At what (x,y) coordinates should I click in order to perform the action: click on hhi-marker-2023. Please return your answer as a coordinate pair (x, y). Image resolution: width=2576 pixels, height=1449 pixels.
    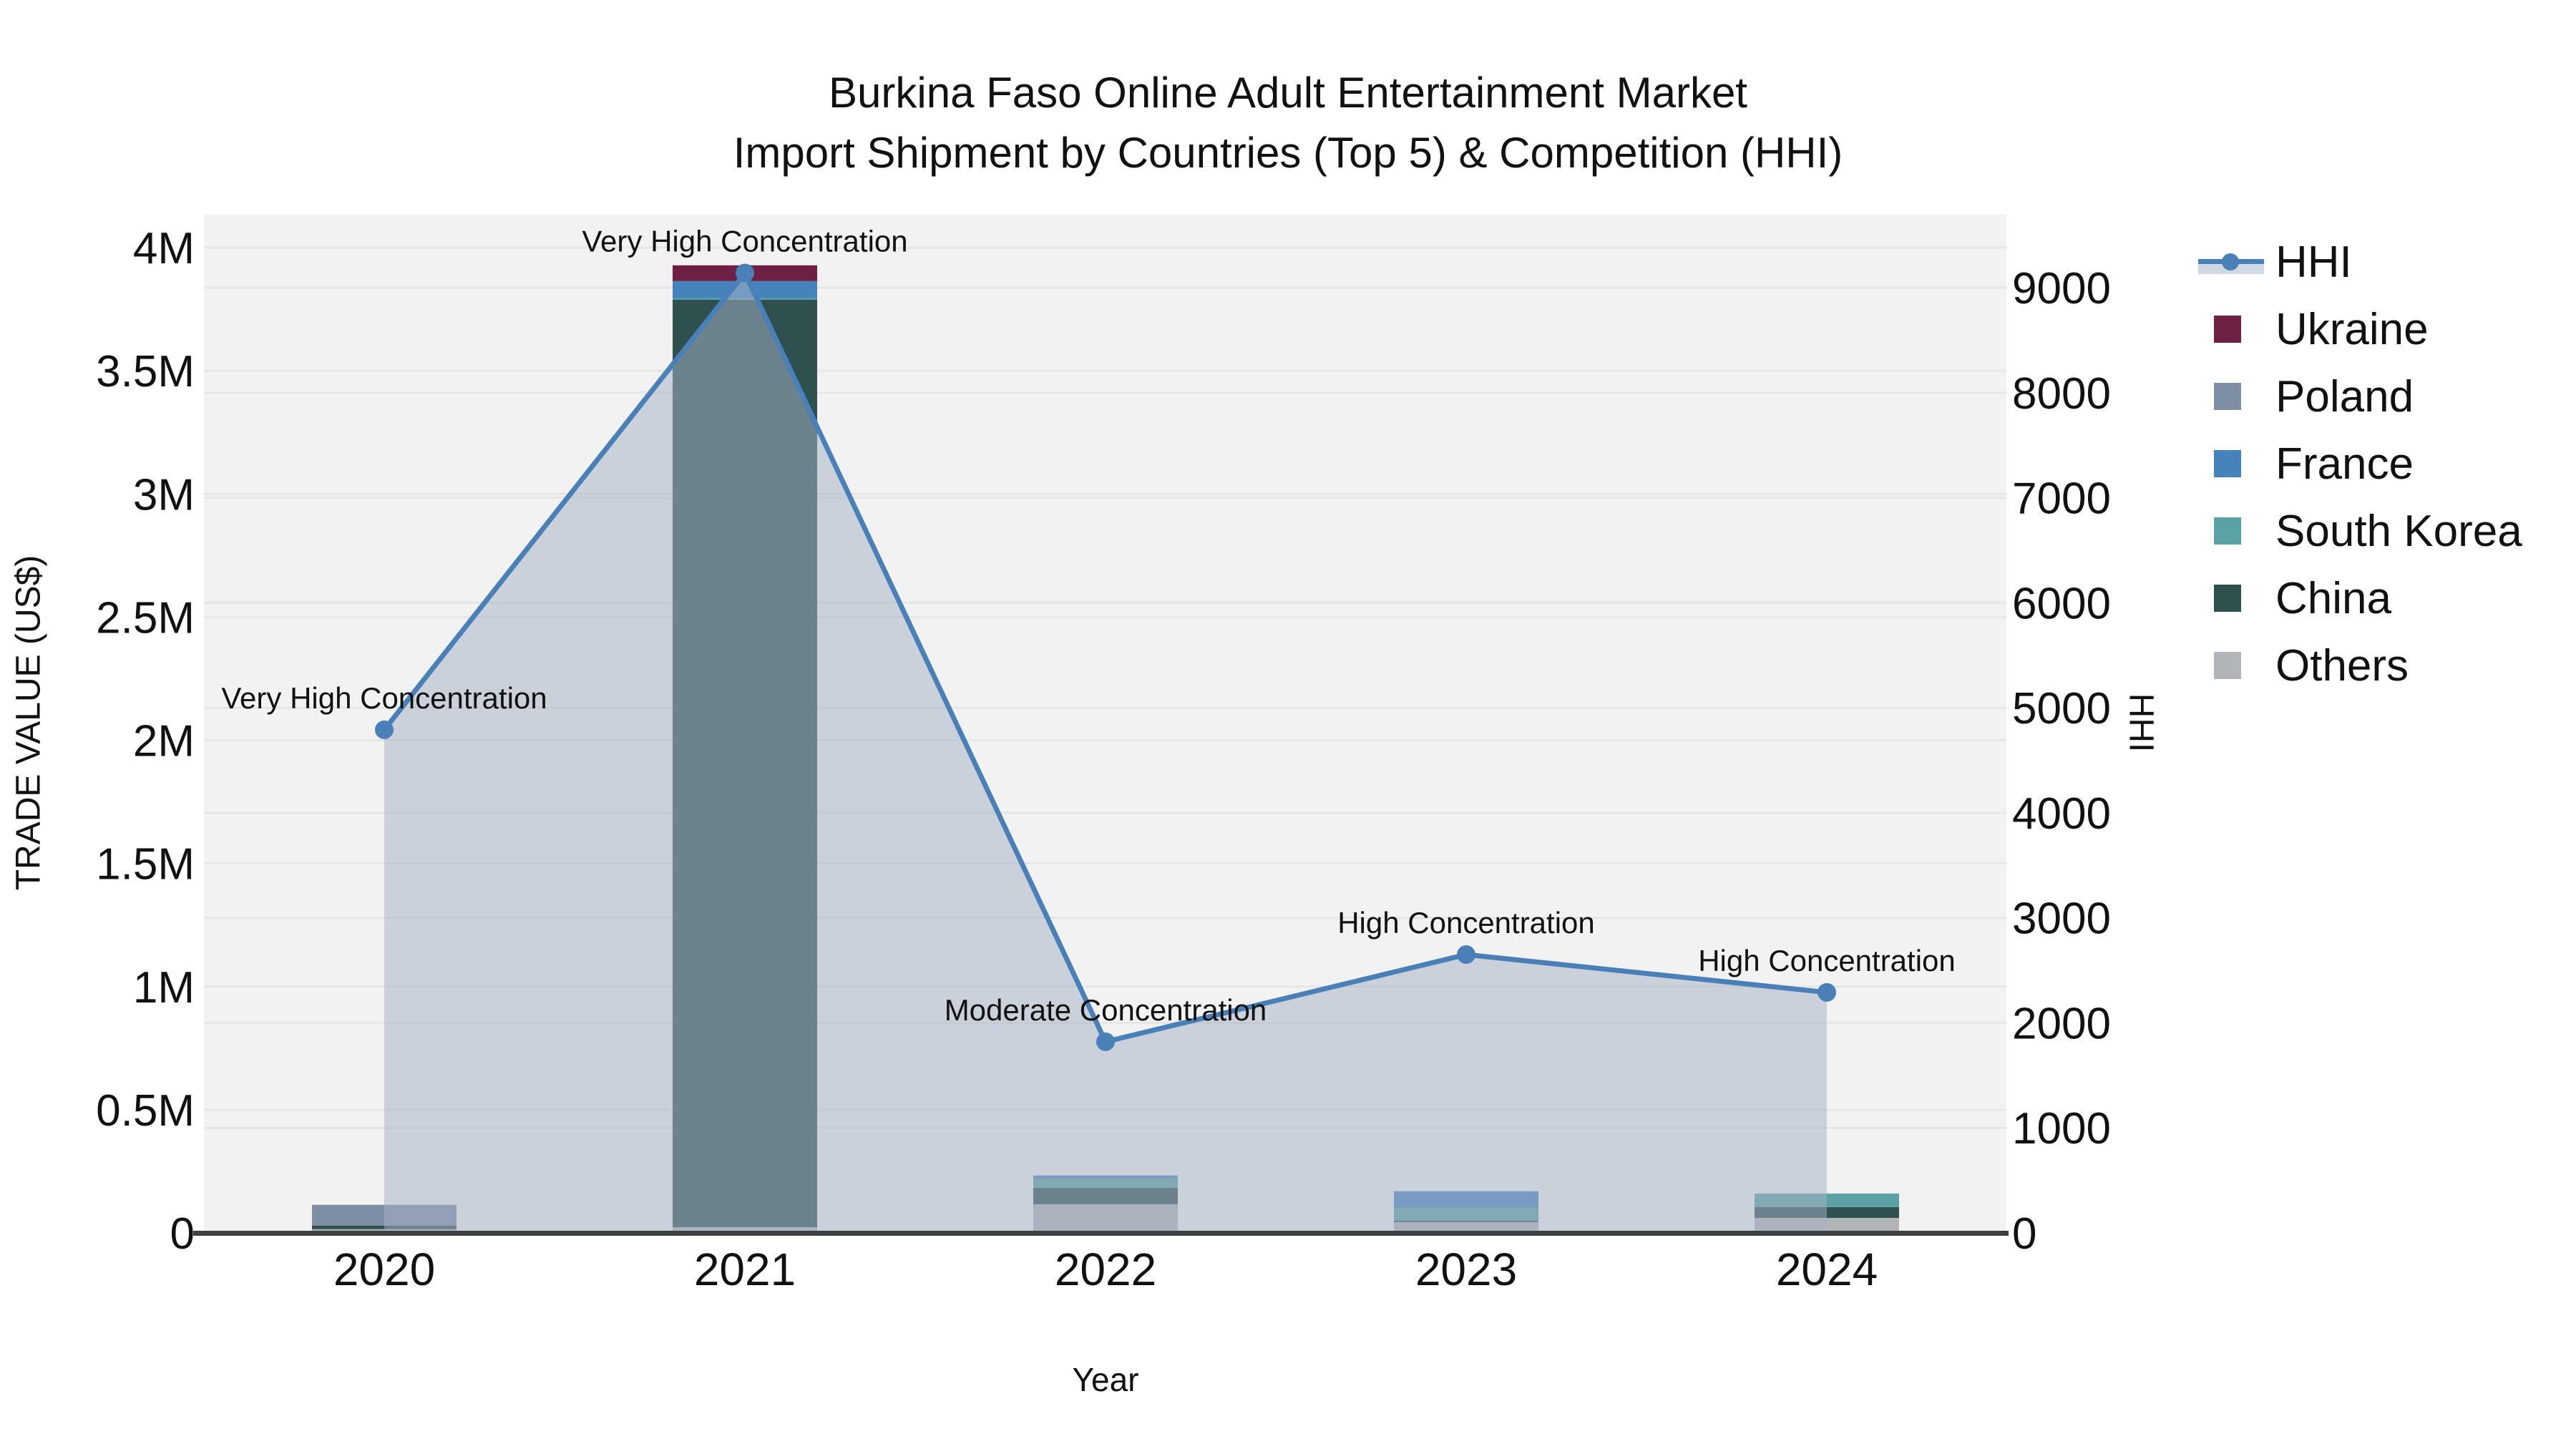
    Looking at the image, I should click on (1466, 955).